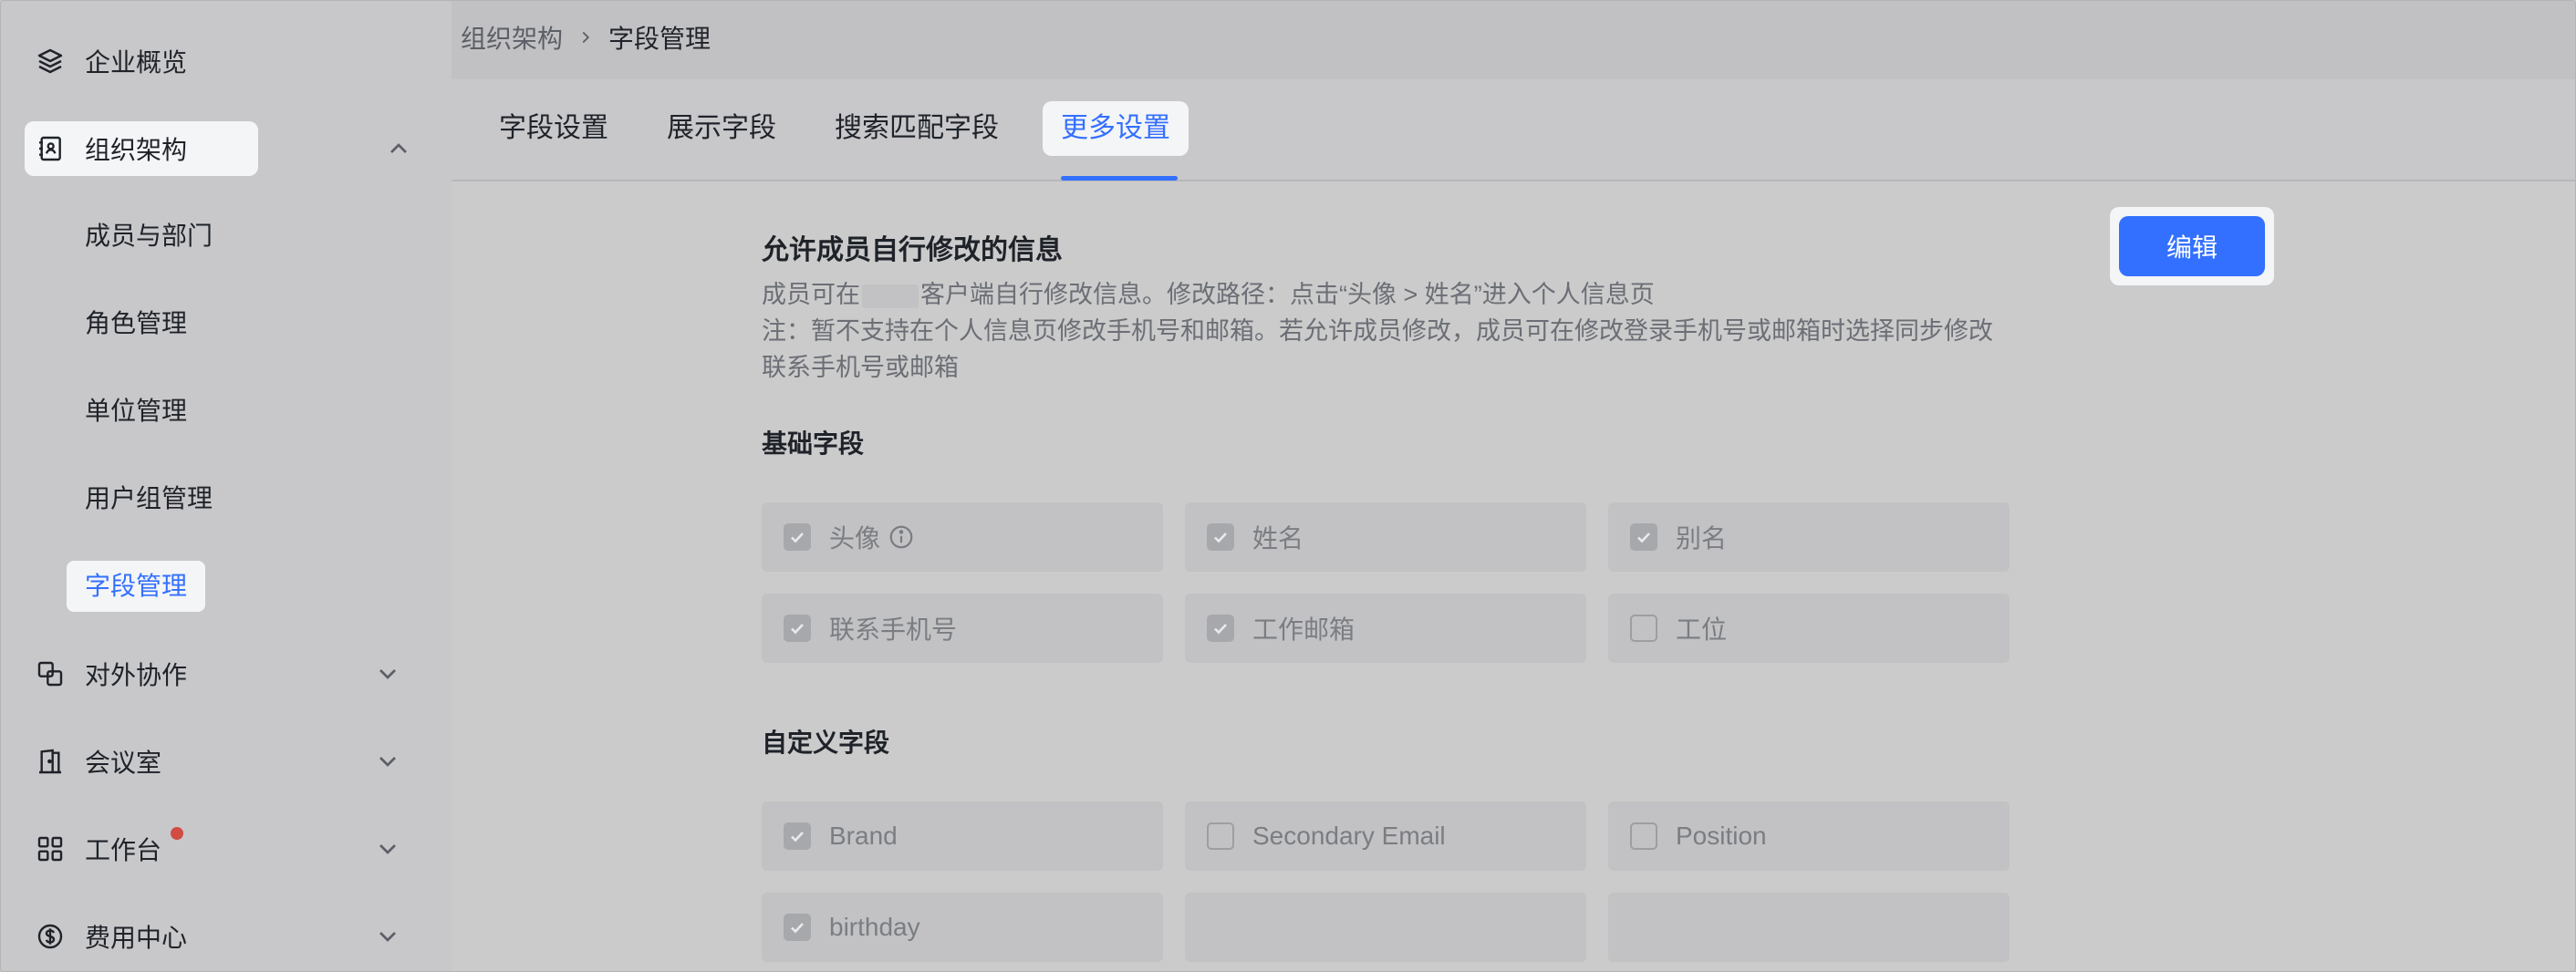 This screenshot has height=972, width=2576. What do you see at coordinates (225, 849) in the screenshot?
I see `sidebar-item-workplace: 工作台` at bounding box center [225, 849].